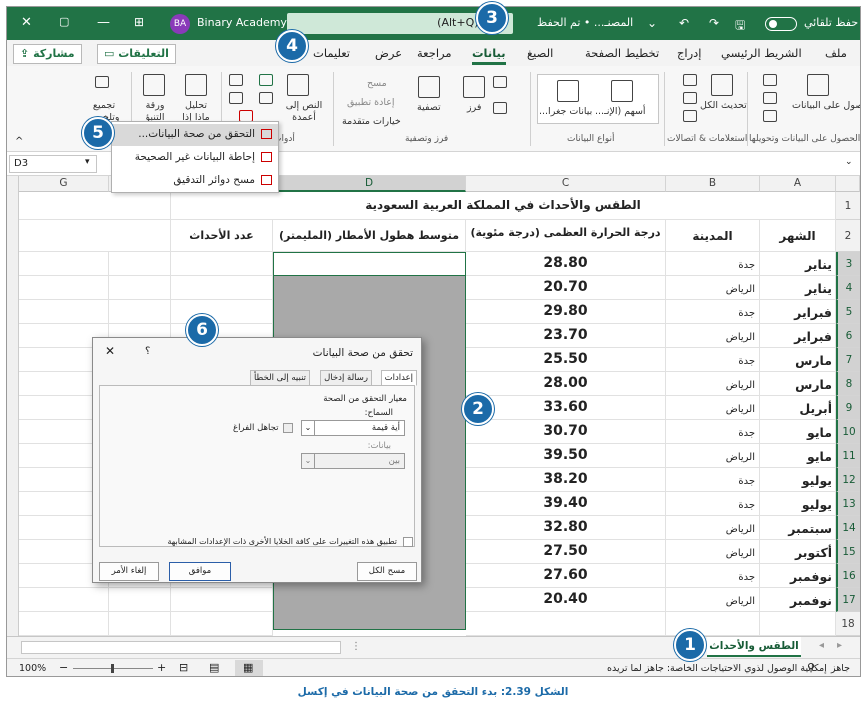 This screenshot has height=708, width=866. Describe the element at coordinates (622, 91) in the screenshot. I see `stocks-icon` at that location.